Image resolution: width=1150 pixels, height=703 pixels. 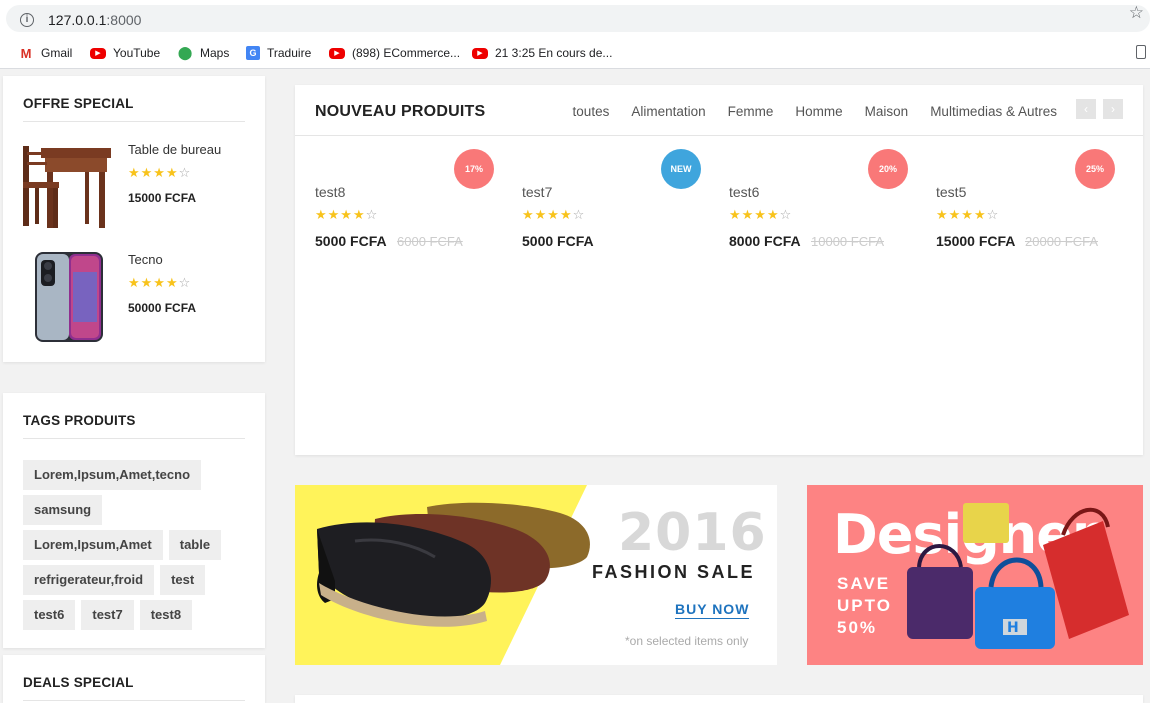 I want to click on url-text: 127.0.0.1:8000, so click(x=94, y=20).